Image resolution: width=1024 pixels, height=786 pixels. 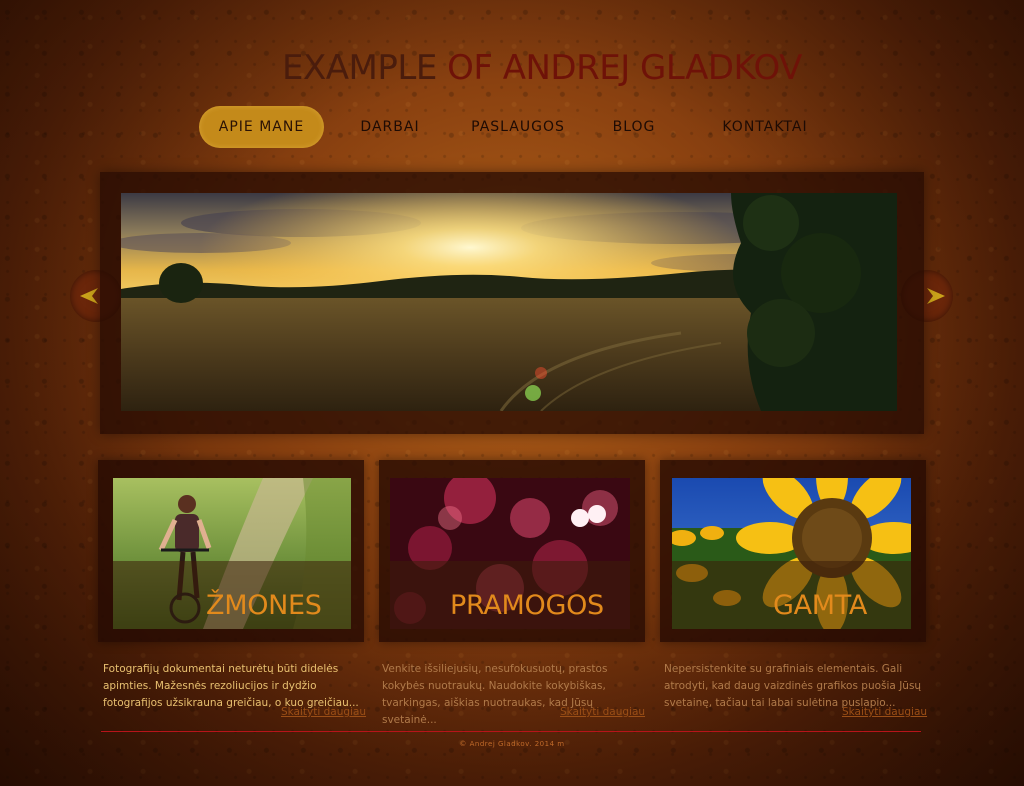 What do you see at coordinates (765, 127) in the screenshot?
I see `nav-item-kontaktai: KONTAKTAI` at bounding box center [765, 127].